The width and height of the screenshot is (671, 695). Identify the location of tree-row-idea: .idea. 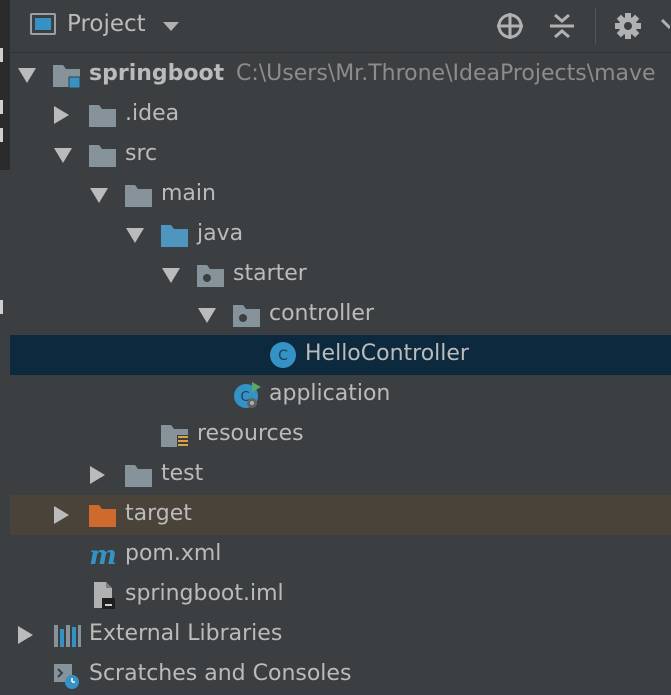
(340, 115).